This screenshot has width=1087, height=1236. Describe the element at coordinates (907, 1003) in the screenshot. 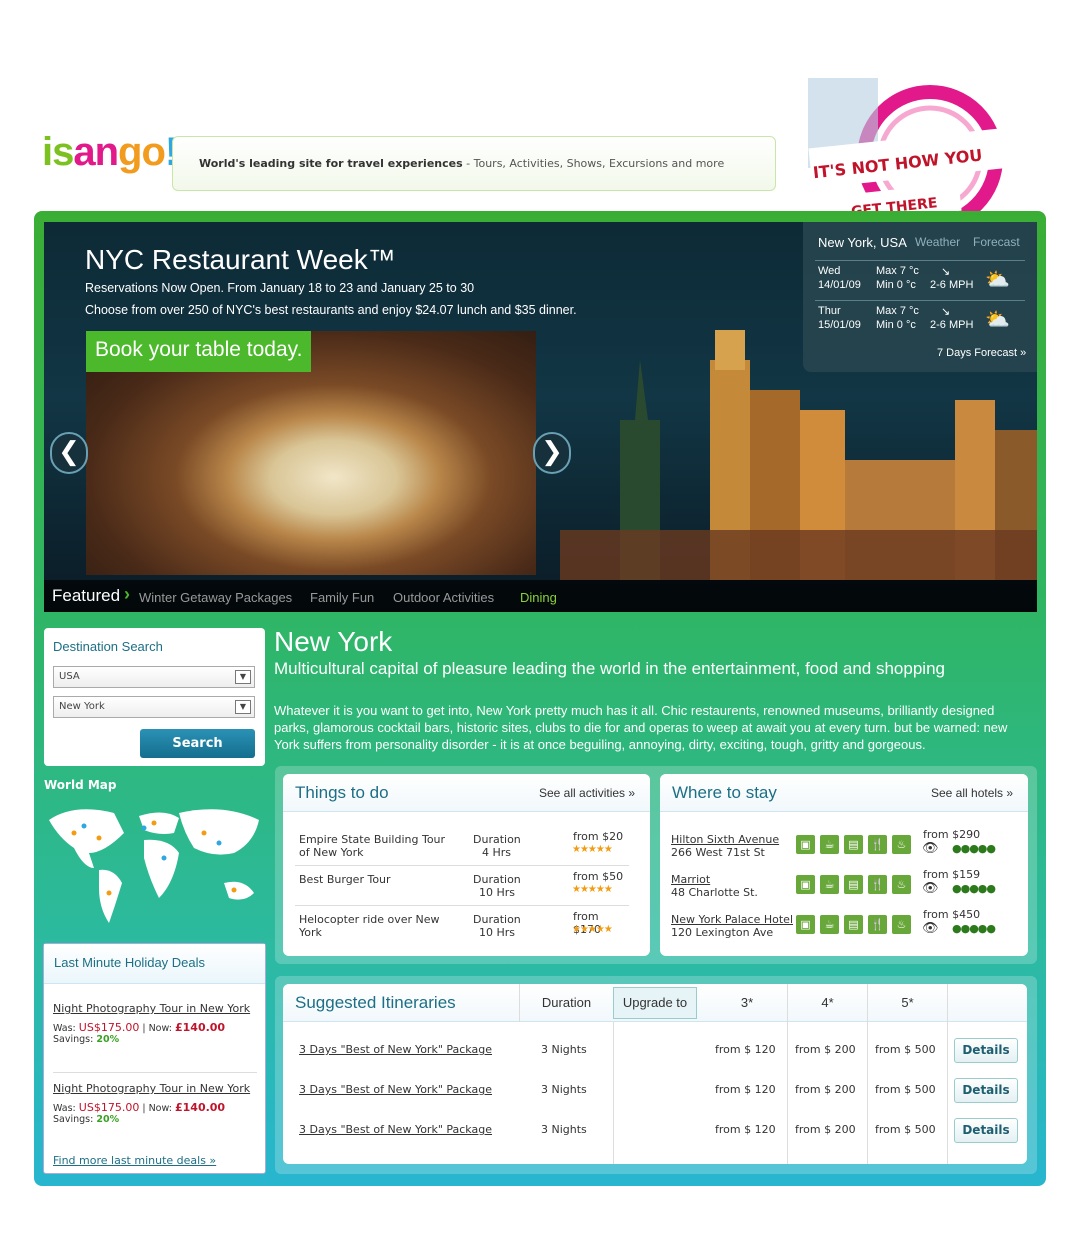

I see `five-star-header: 5*` at that location.